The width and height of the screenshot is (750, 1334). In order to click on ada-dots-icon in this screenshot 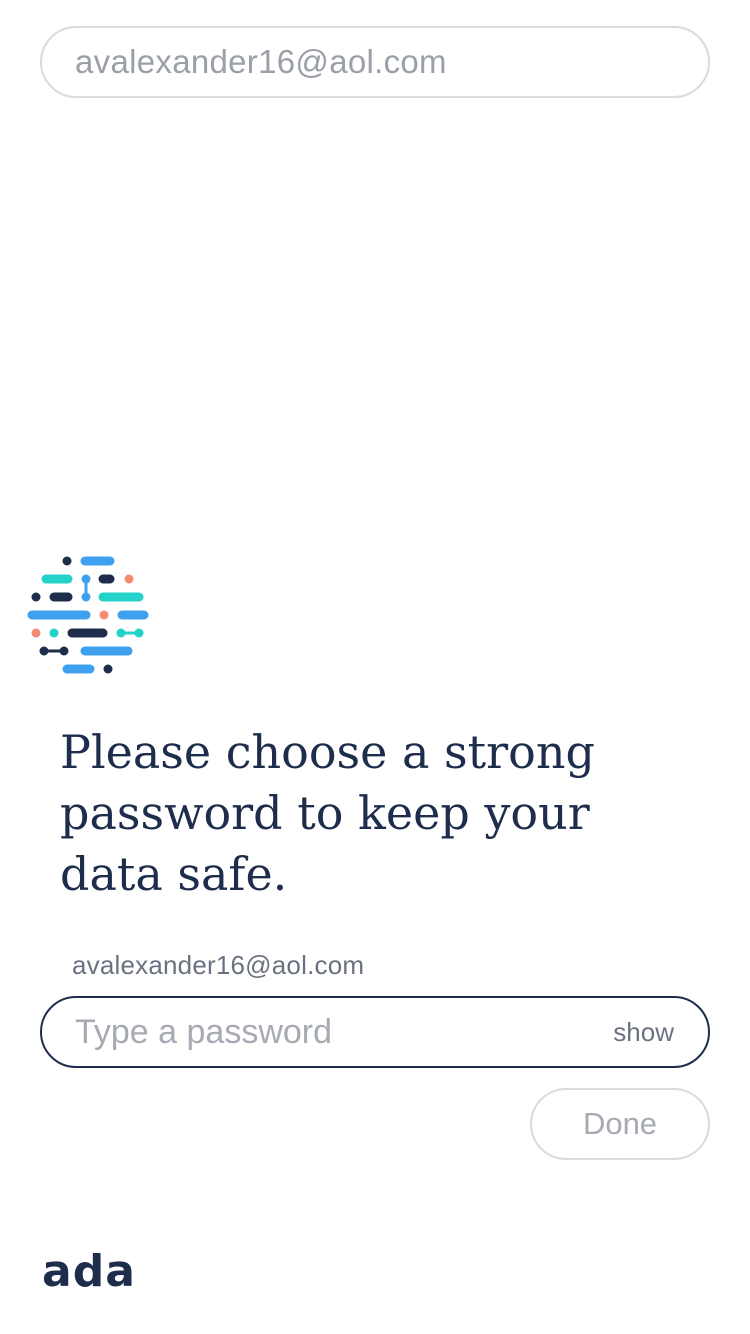, I will do `click(88, 615)`.